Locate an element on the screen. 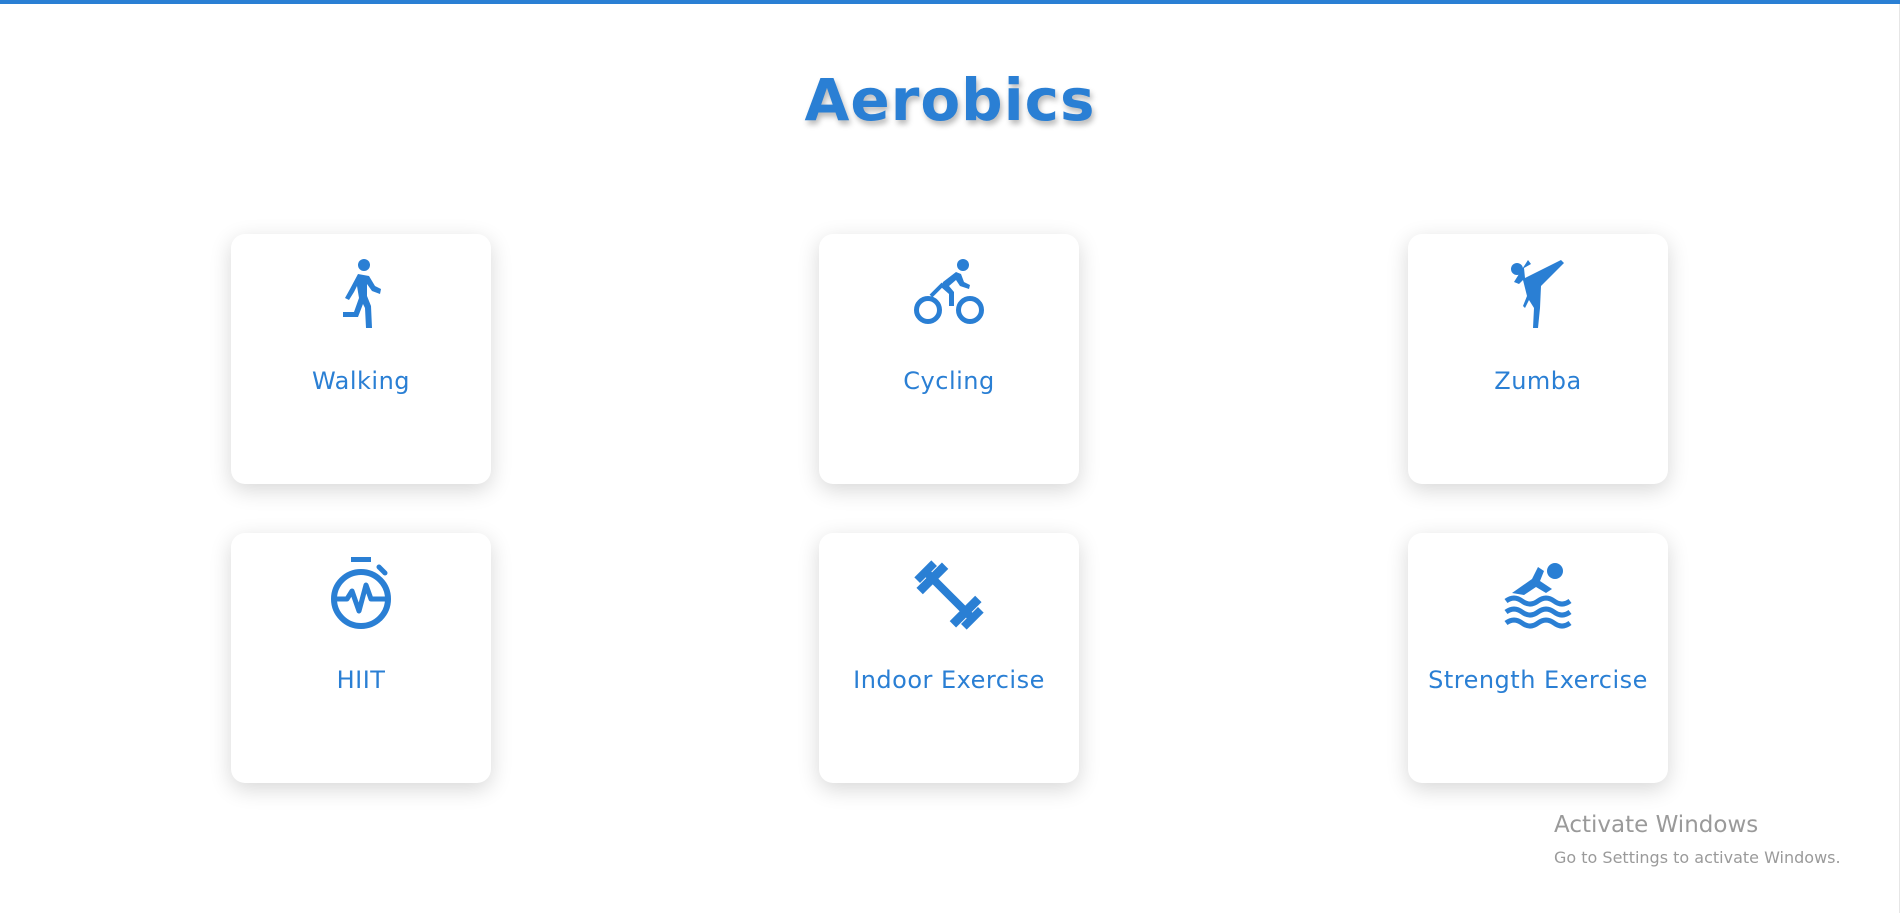  top-accent-bar is located at coordinates (950, 2).